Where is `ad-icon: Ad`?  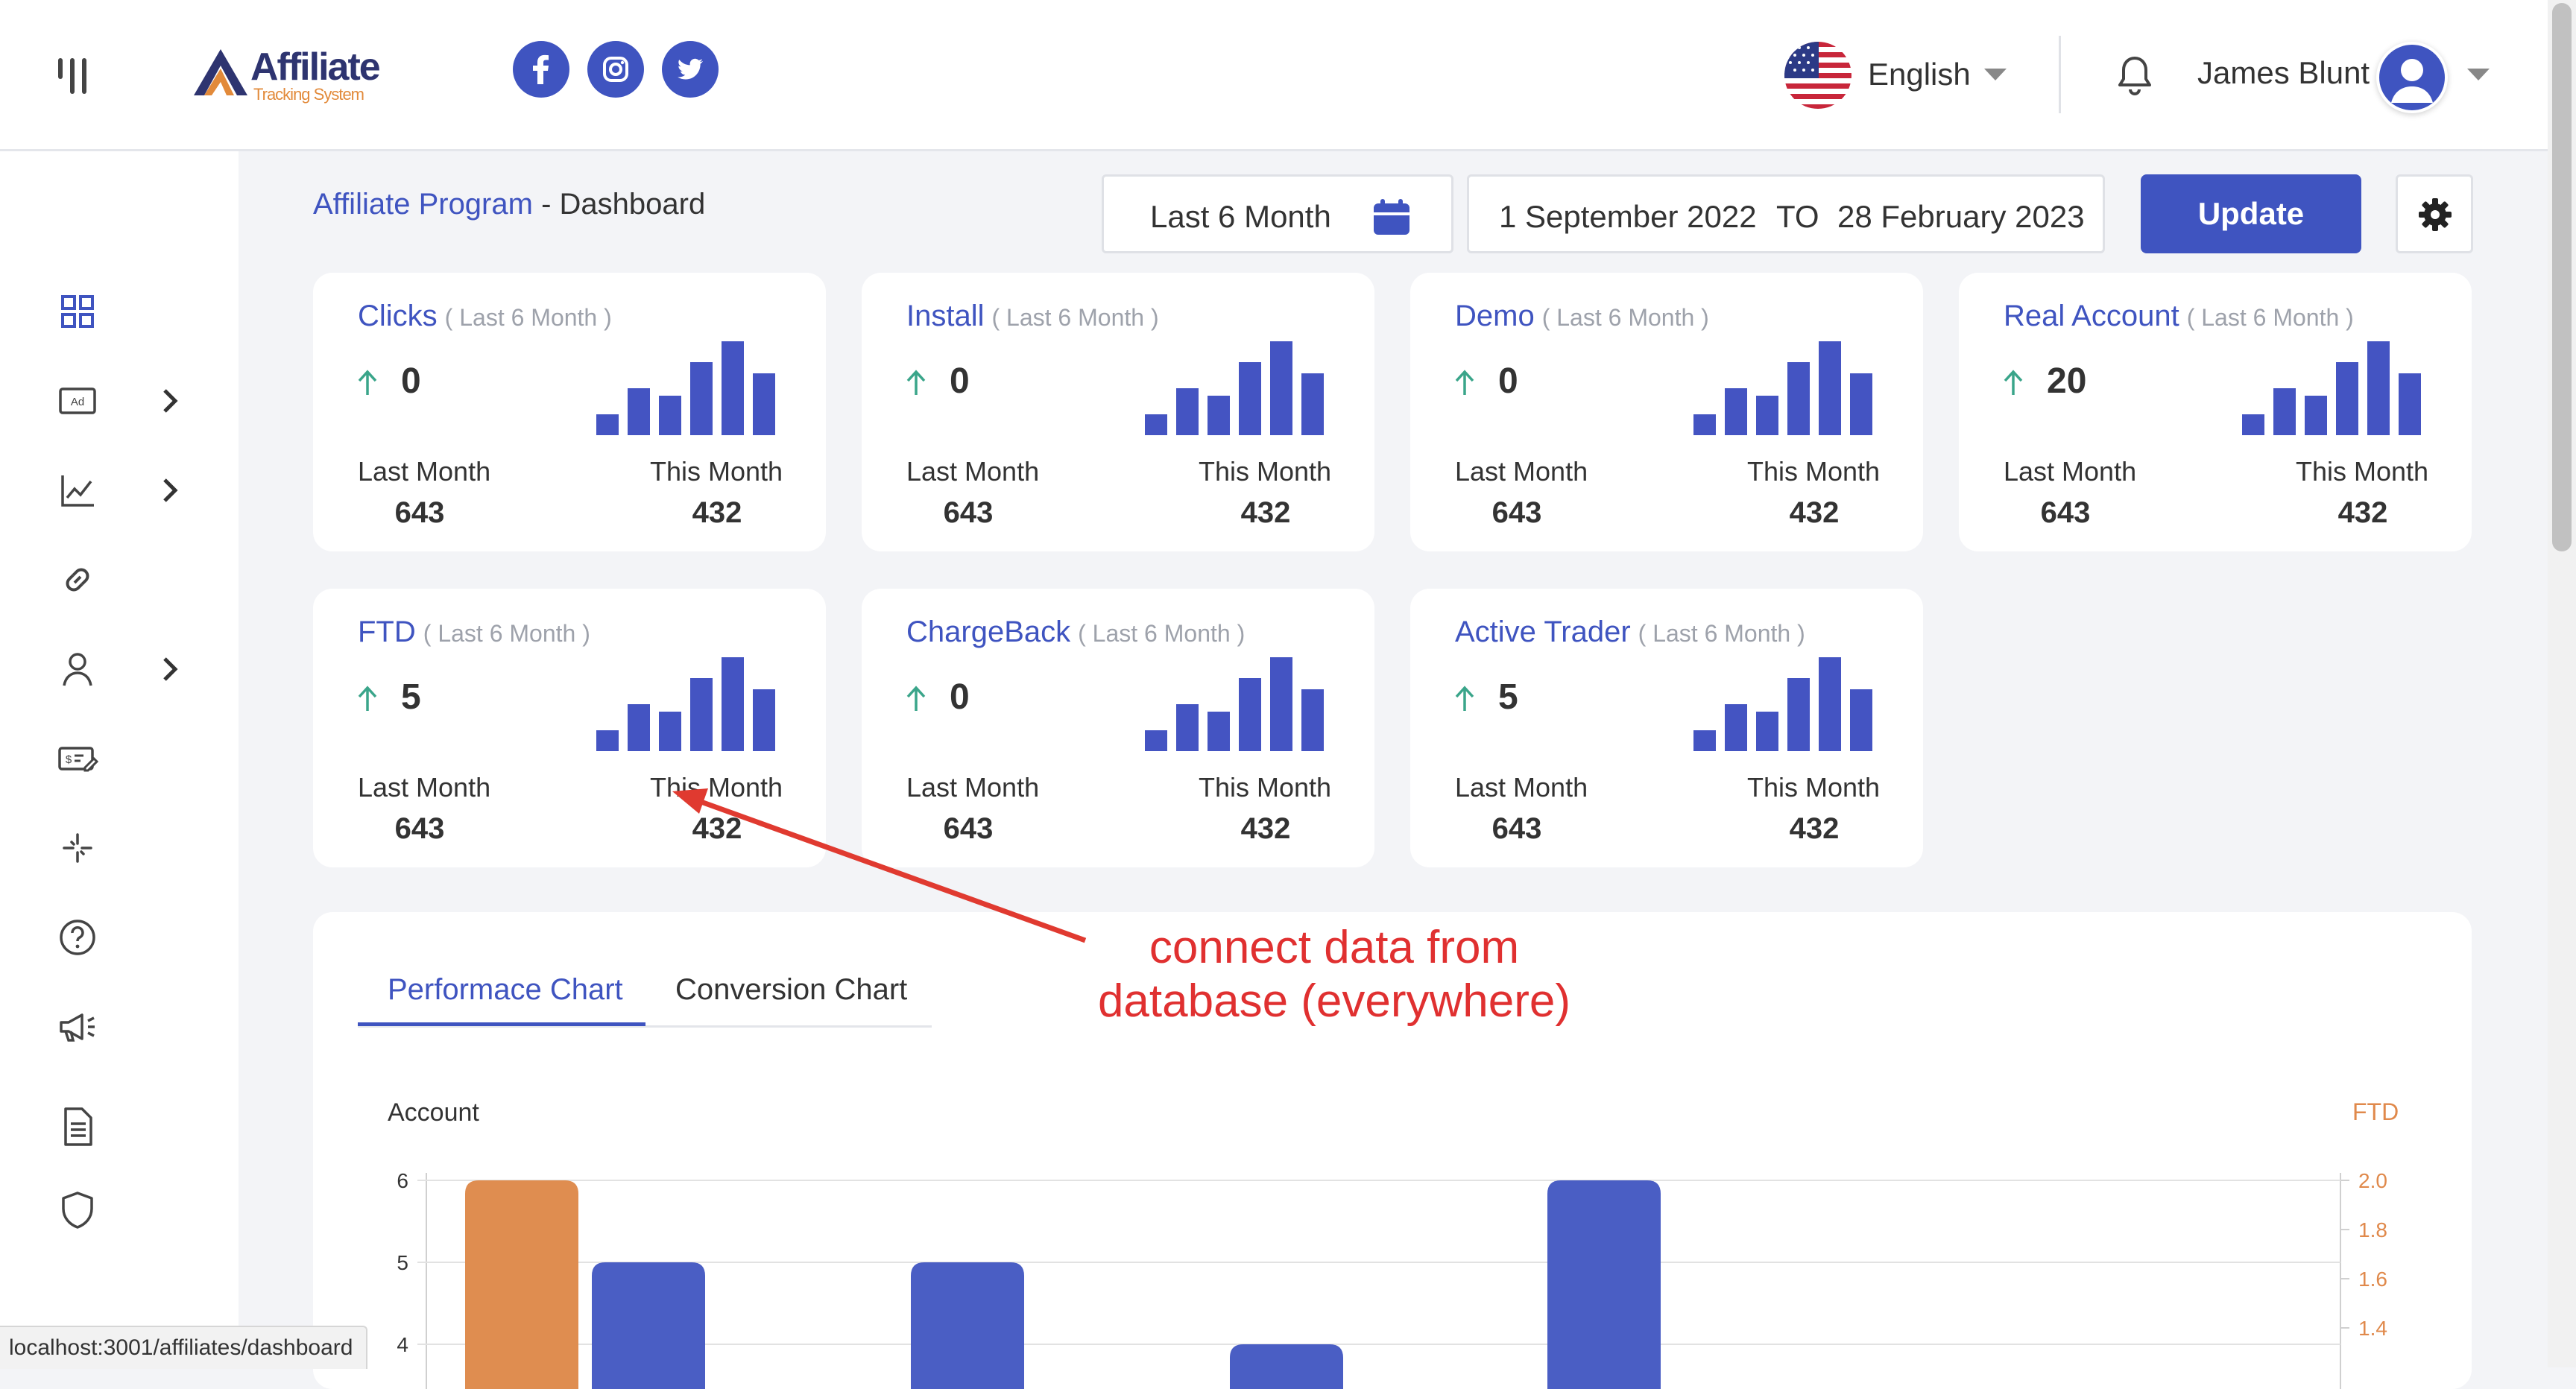
ad-icon: Ad is located at coordinates (77, 400).